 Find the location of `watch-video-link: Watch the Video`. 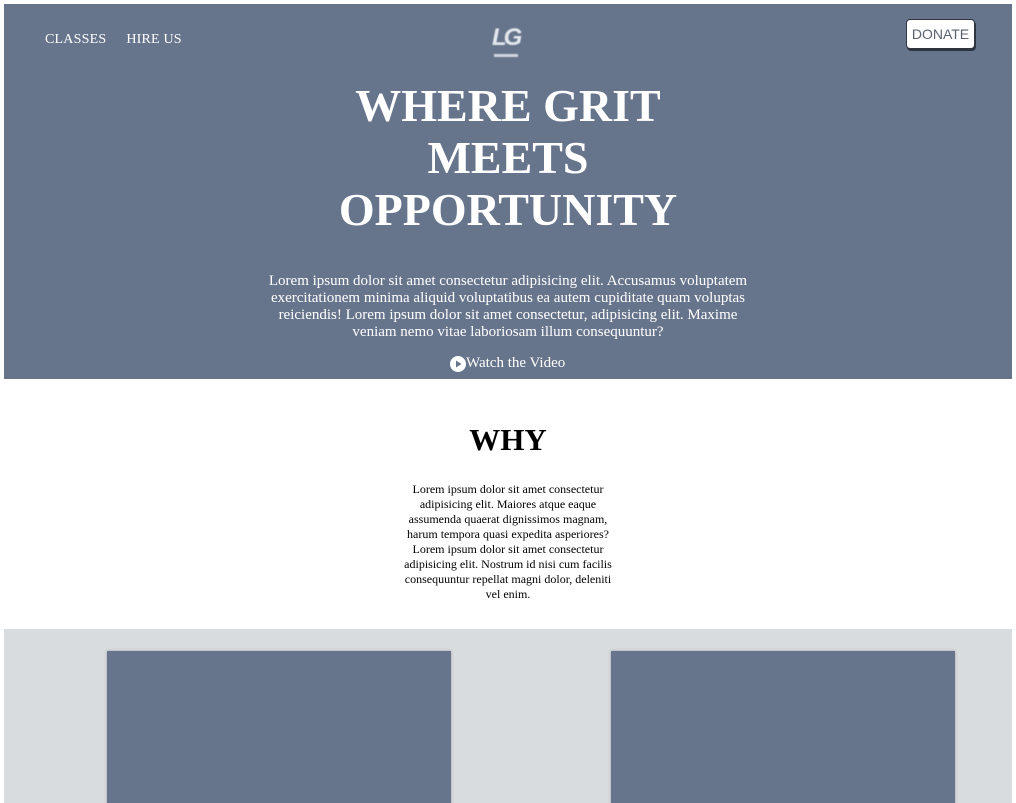

watch-video-link: Watch the Video is located at coordinates (507, 363).